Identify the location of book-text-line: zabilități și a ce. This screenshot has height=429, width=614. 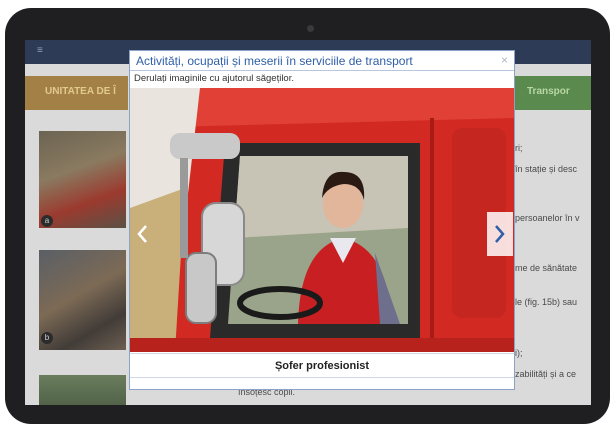
(546, 374).